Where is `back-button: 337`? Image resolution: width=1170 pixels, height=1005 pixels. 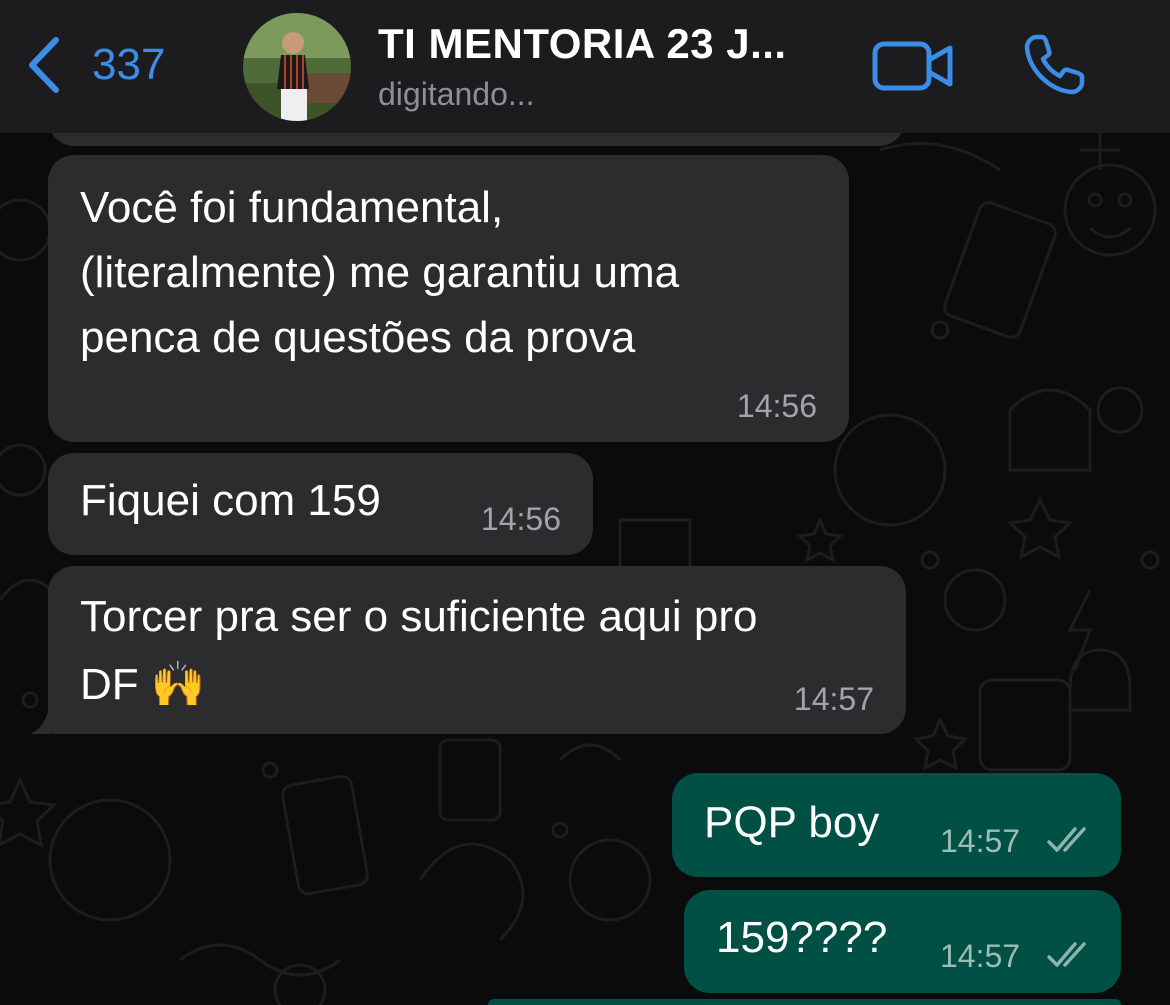 back-button: 337 is located at coordinates (95, 65).